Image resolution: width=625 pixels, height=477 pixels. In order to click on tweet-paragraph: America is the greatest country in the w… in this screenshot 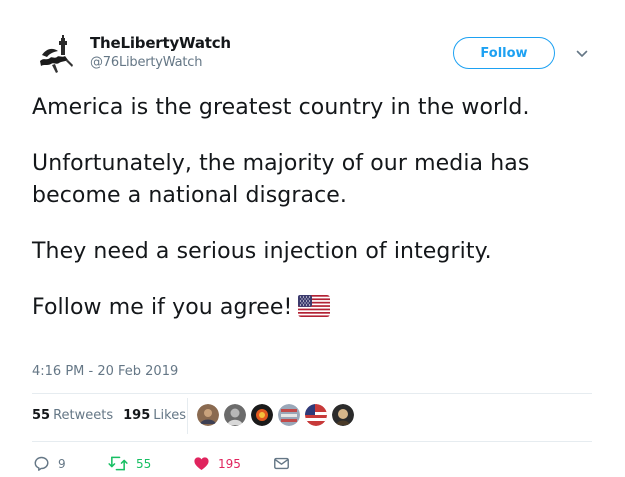, I will do `click(281, 107)`.